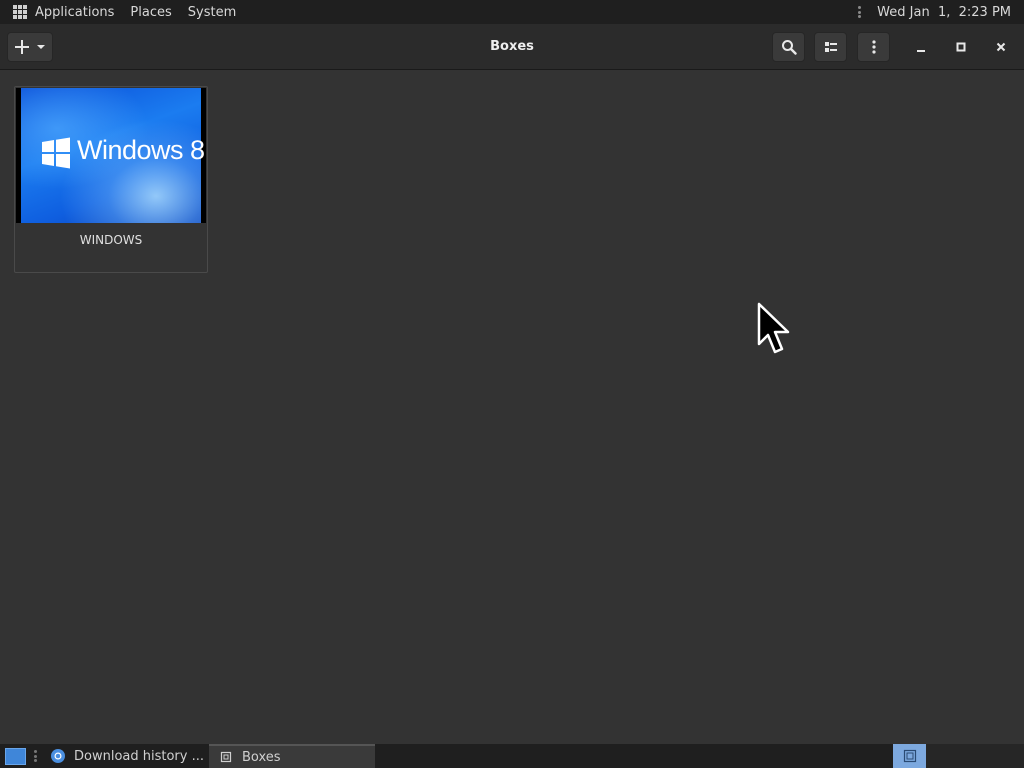  What do you see at coordinates (141, 150) in the screenshot?
I see `thumbnail-os-title: Windows 8` at bounding box center [141, 150].